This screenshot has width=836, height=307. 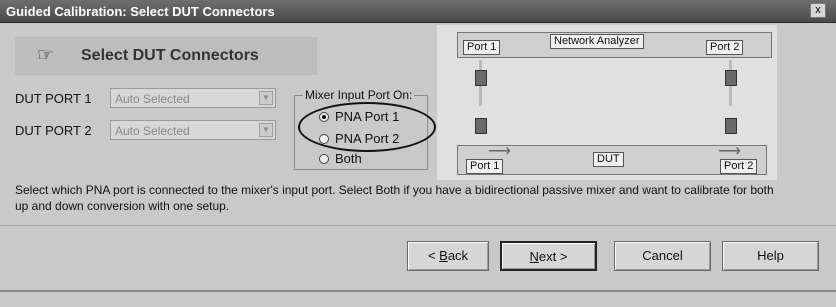 I want to click on radio-icon, so click(x=324, y=159).